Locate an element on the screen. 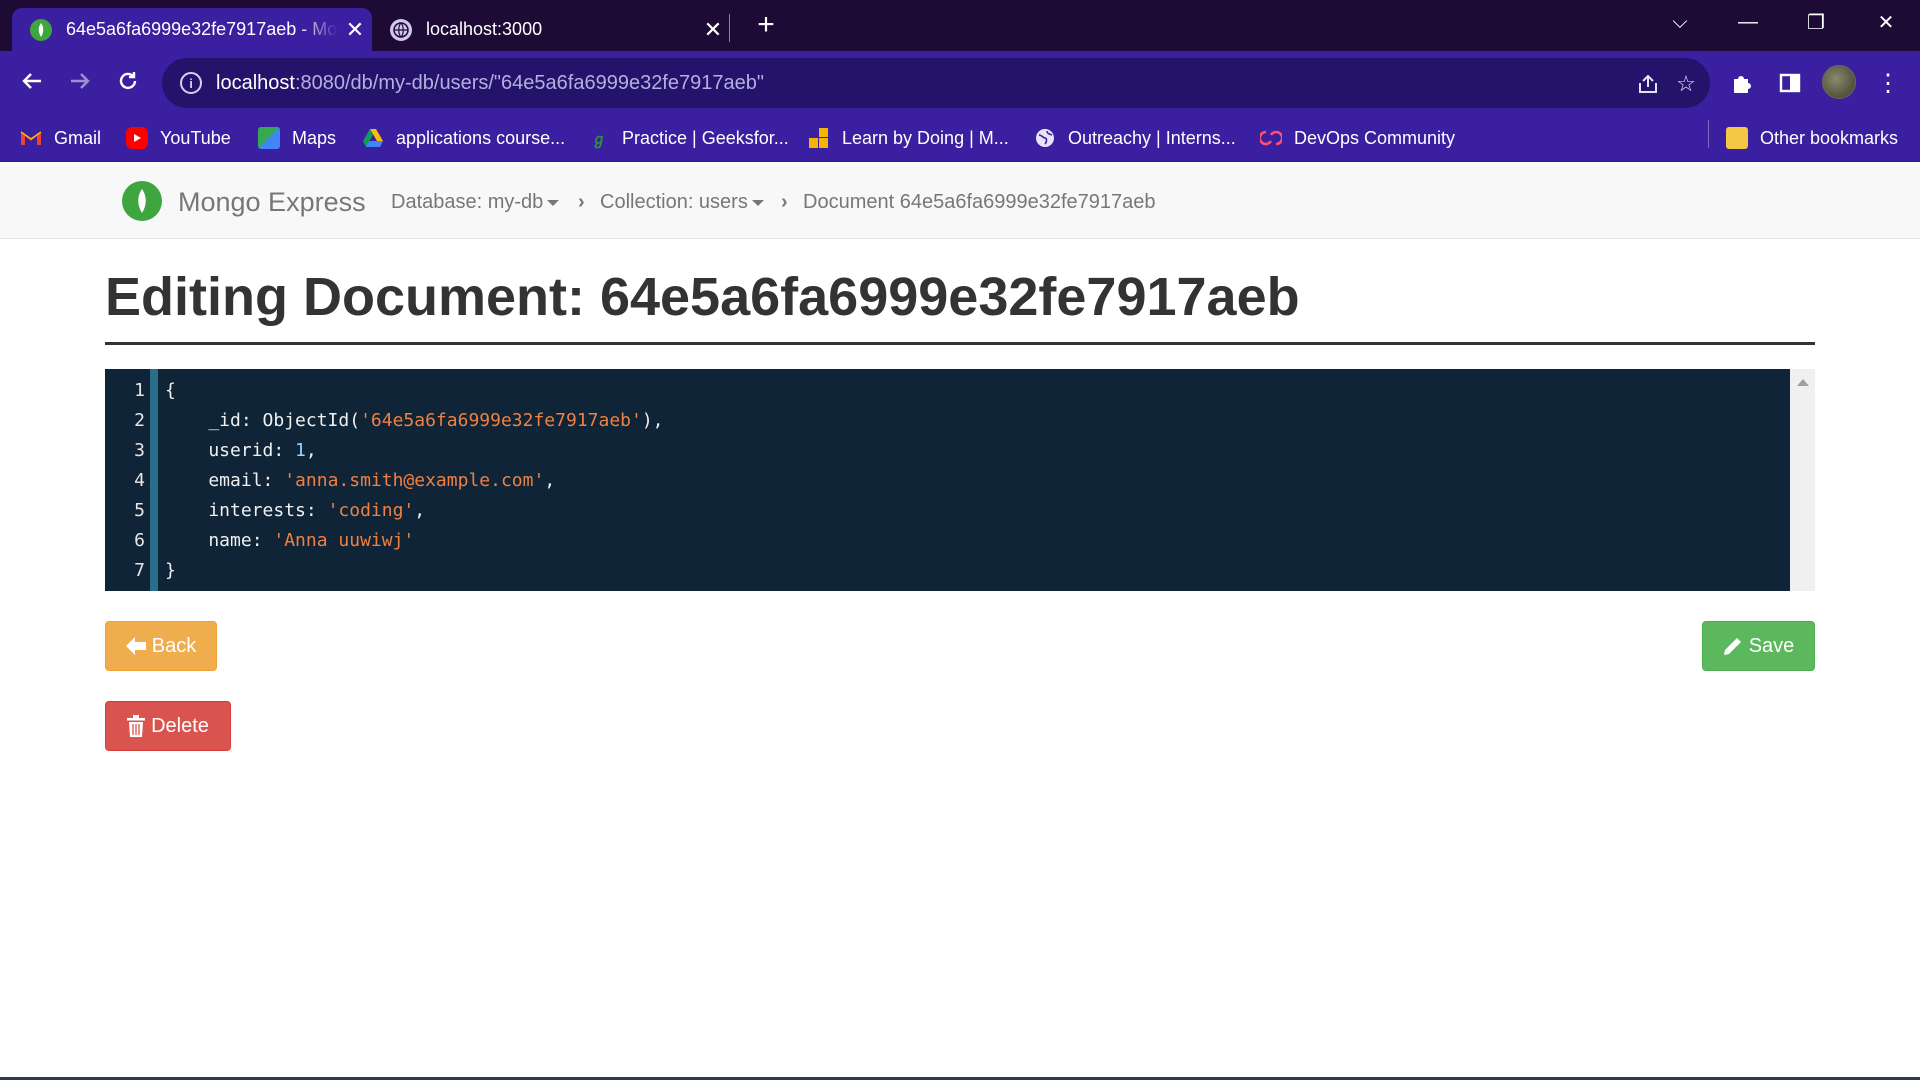  tab-search-button: ⌵ is located at coordinates (1680, 22).